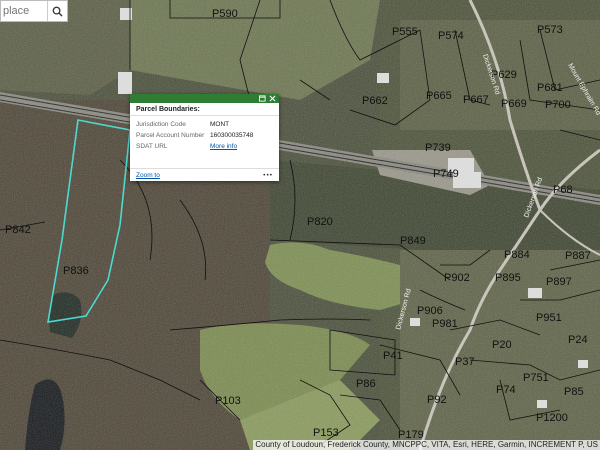 The width and height of the screenshot is (600, 450). Describe the element at coordinates (559, 282) in the screenshot. I see `parcel-label: P897` at that location.